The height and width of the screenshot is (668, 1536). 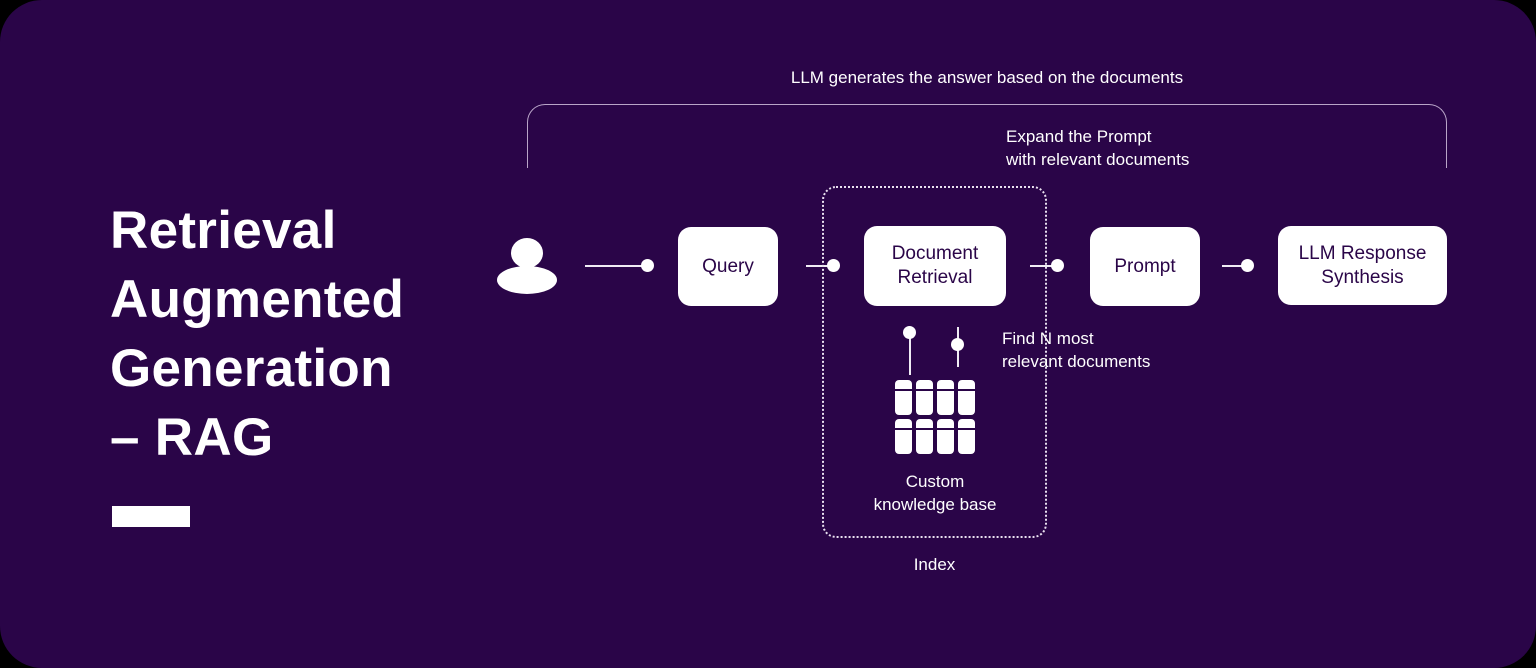 What do you see at coordinates (957, 344) in the screenshot?
I see `connector-dot-kb-down` at bounding box center [957, 344].